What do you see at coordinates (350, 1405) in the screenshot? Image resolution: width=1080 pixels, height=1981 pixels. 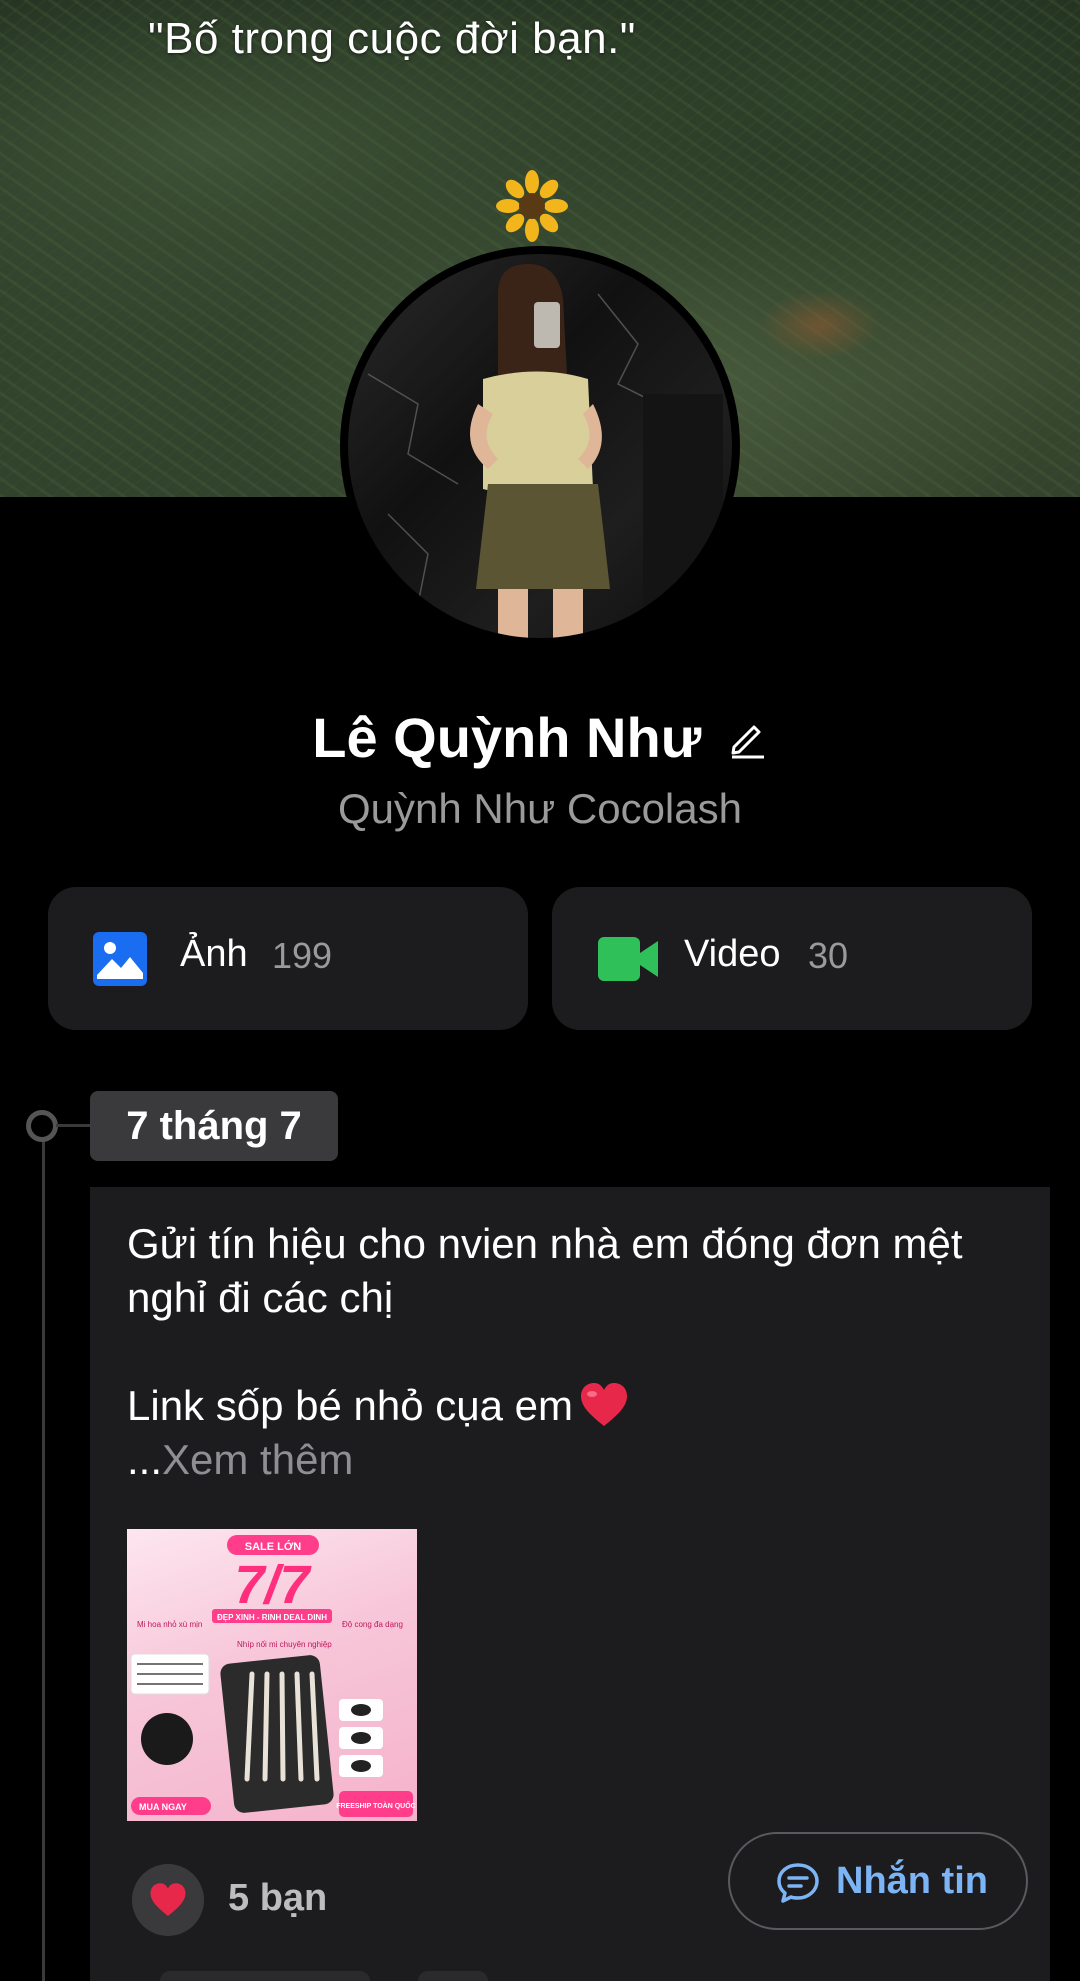 I see `post-line-2: Link sốp bé nhỏ cụa em` at bounding box center [350, 1405].